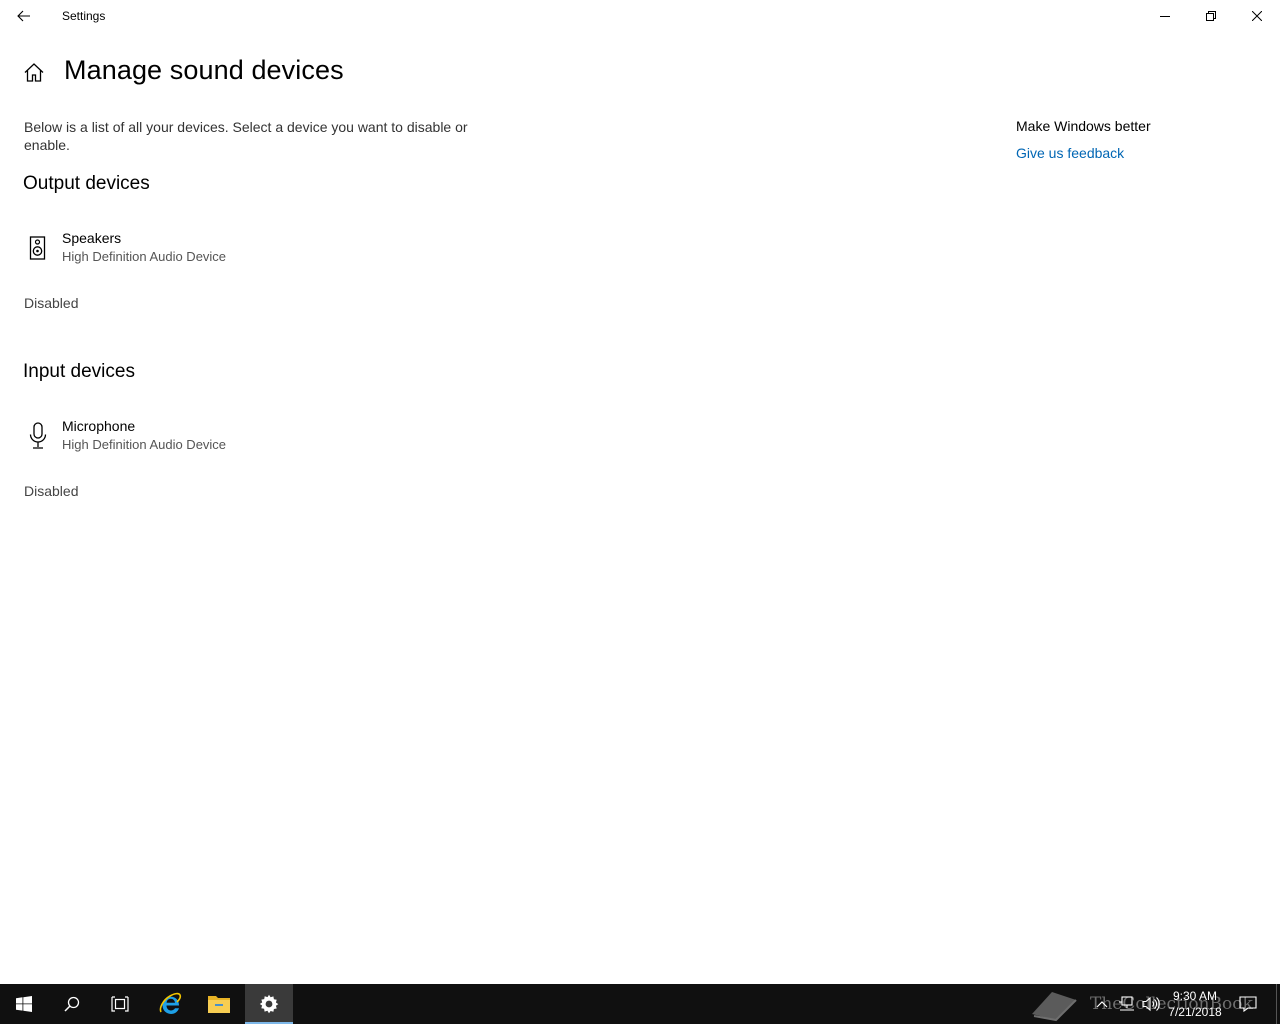 This screenshot has width=1280, height=1024. What do you see at coordinates (1276, 1004) in the screenshot?
I see `show-desktop-button` at bounding box center [1276, 1004].